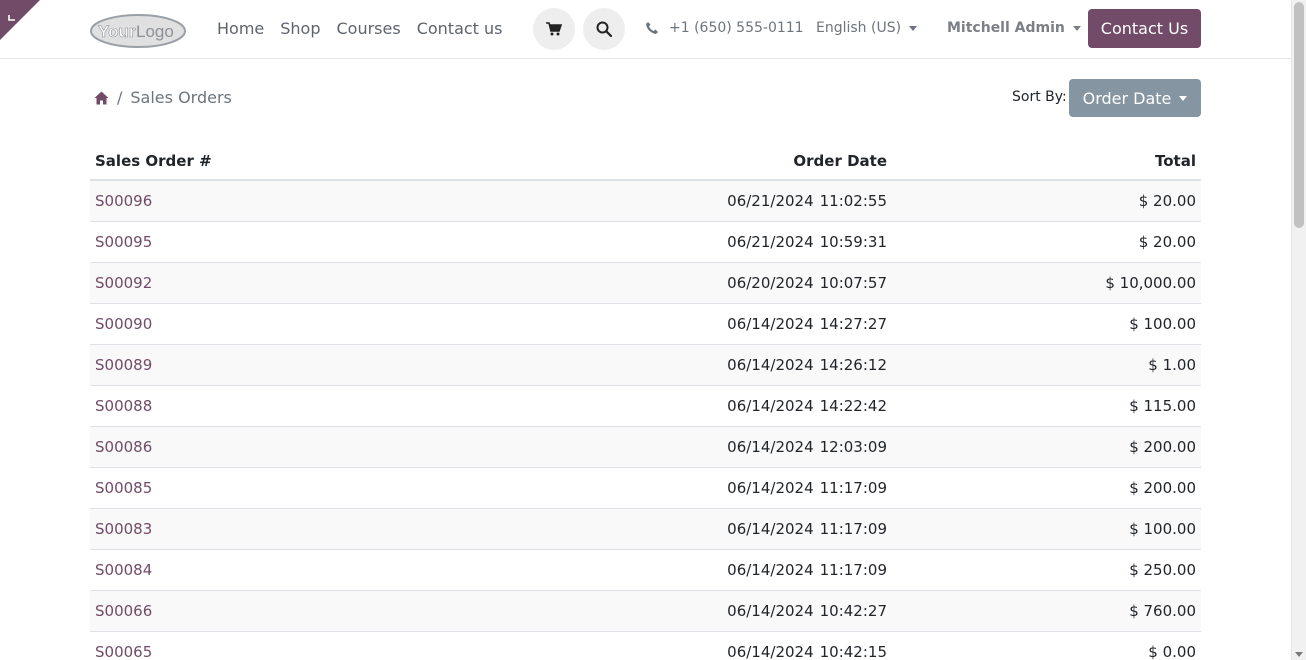 The height and width of the screenshot is (660, 1306). I want to click on user-name: Mitchell Admin, so click(1006, 28).